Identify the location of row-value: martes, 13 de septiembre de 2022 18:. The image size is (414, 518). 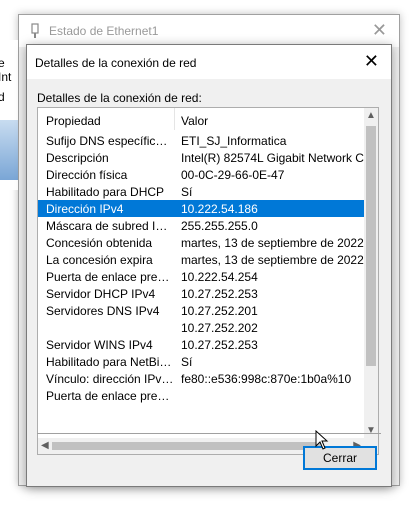
(272, 260).